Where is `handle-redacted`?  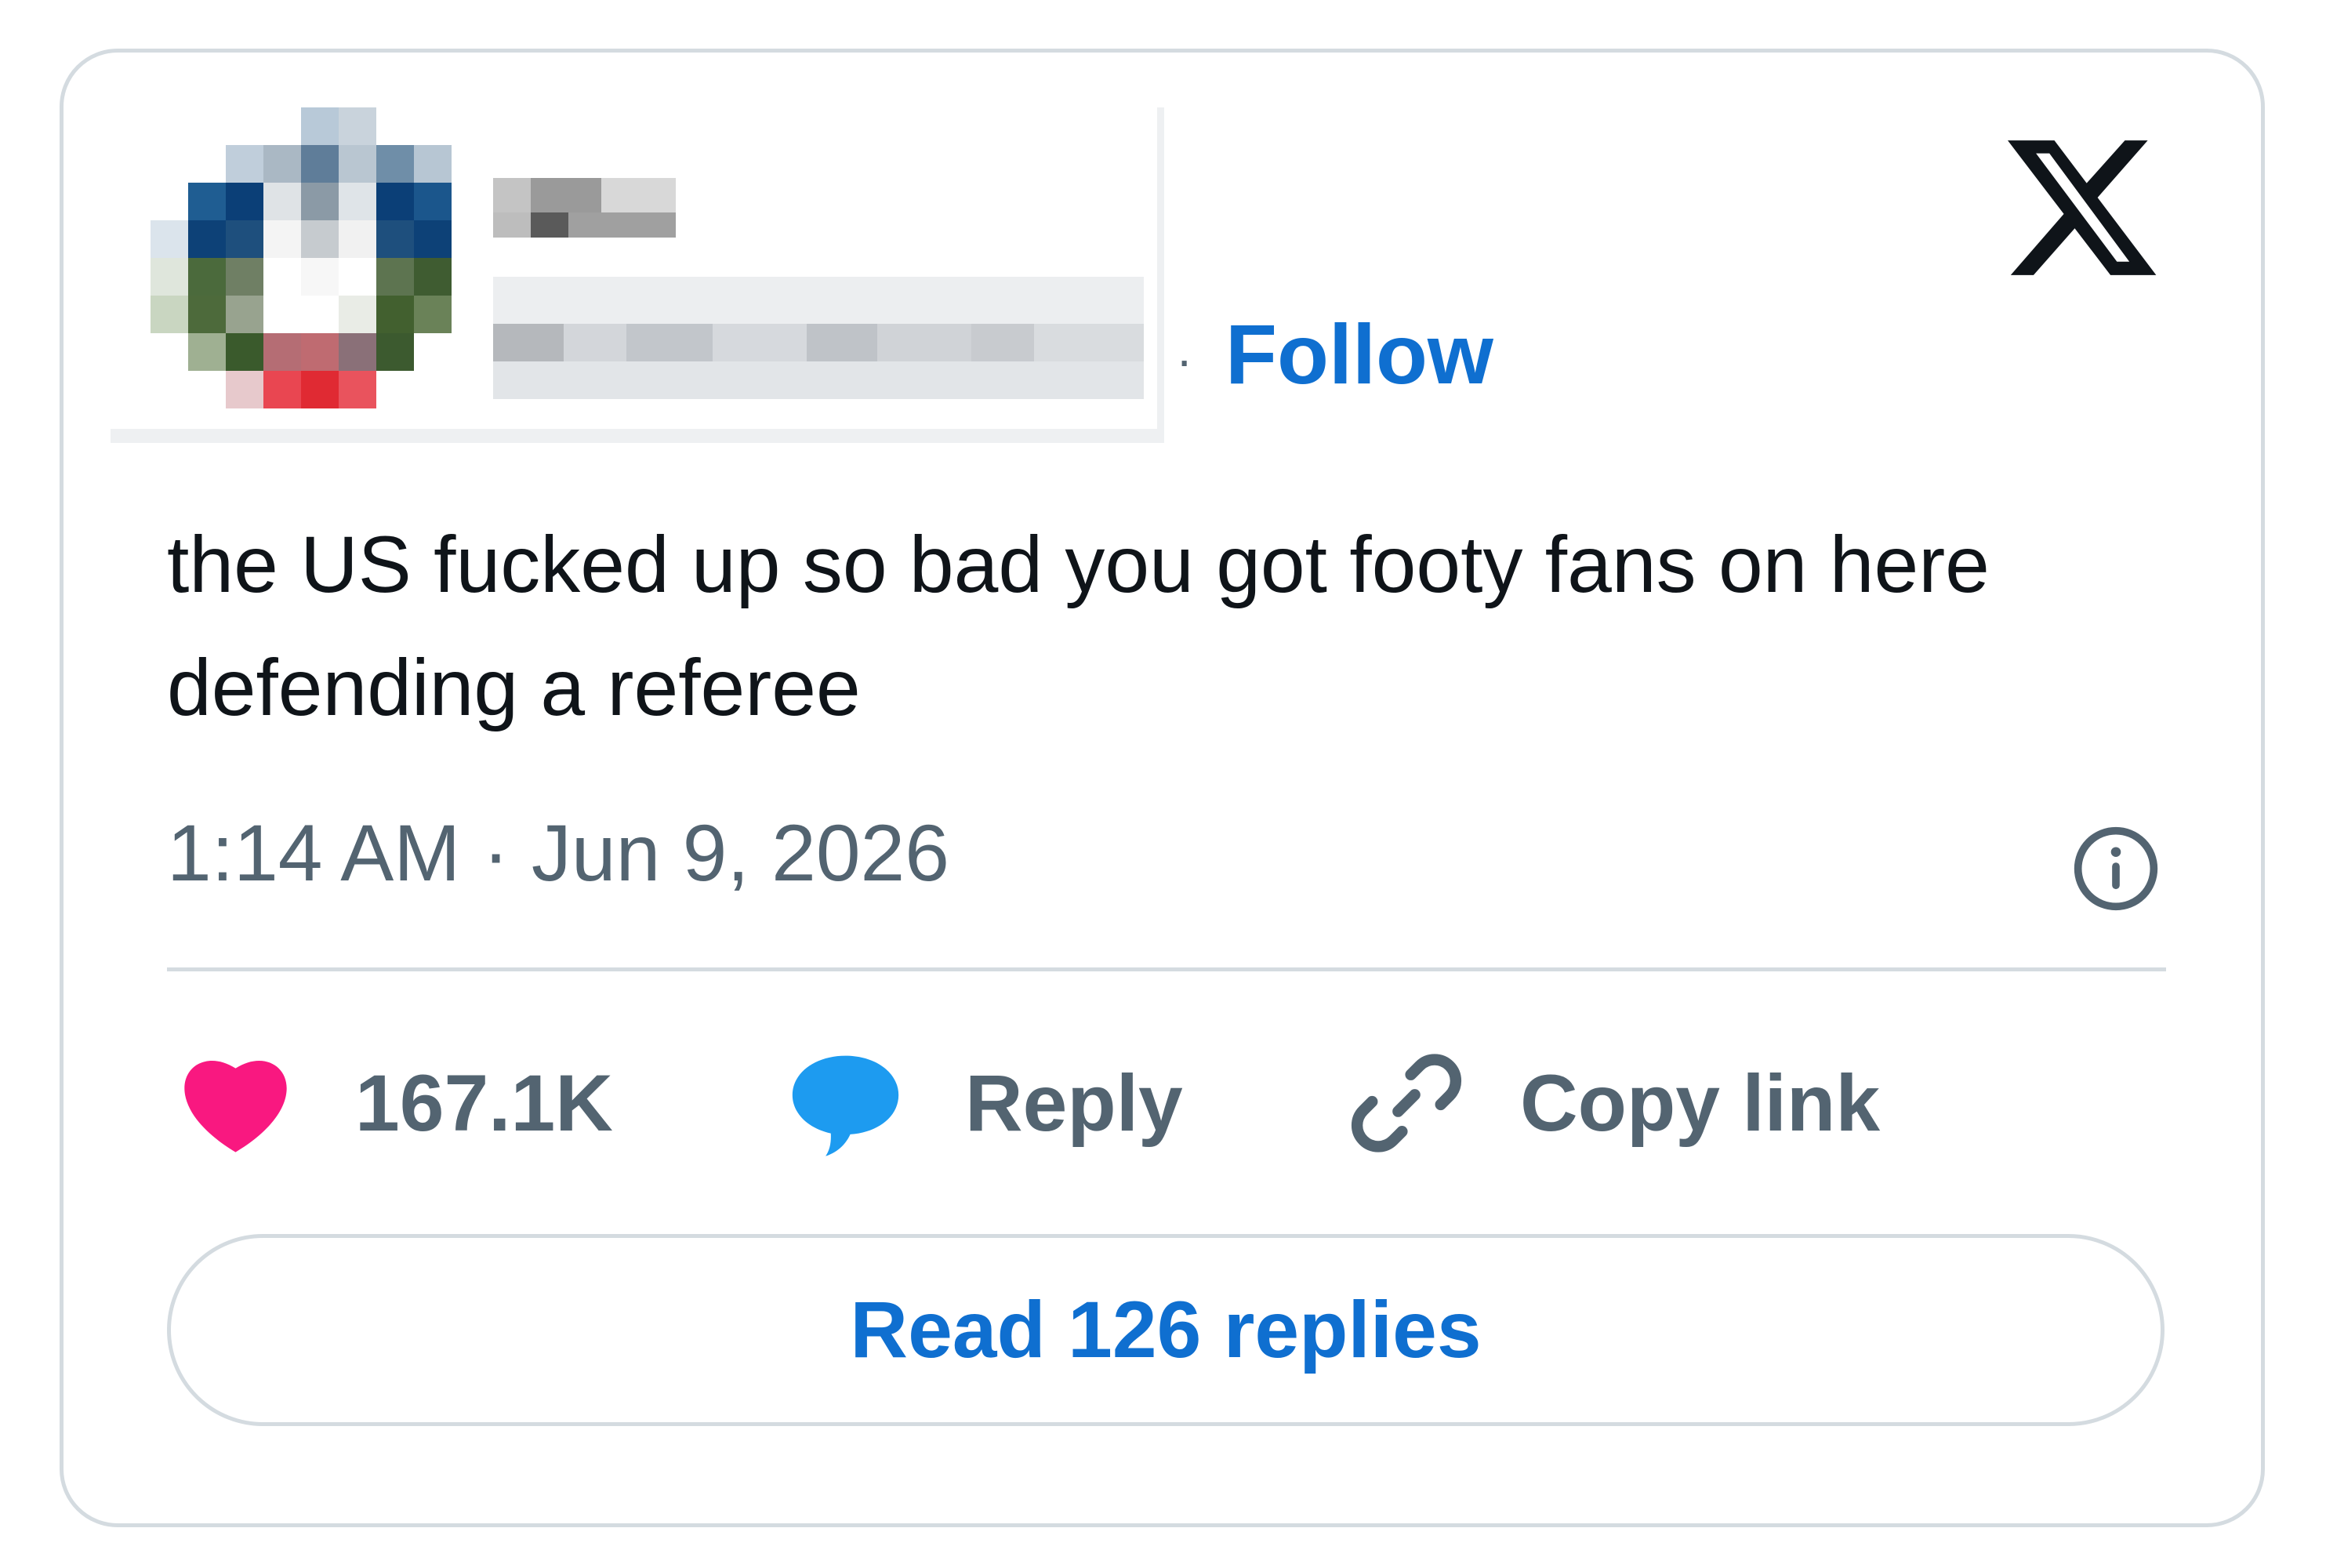
handle-redacted is located at coordinates (818, 351).